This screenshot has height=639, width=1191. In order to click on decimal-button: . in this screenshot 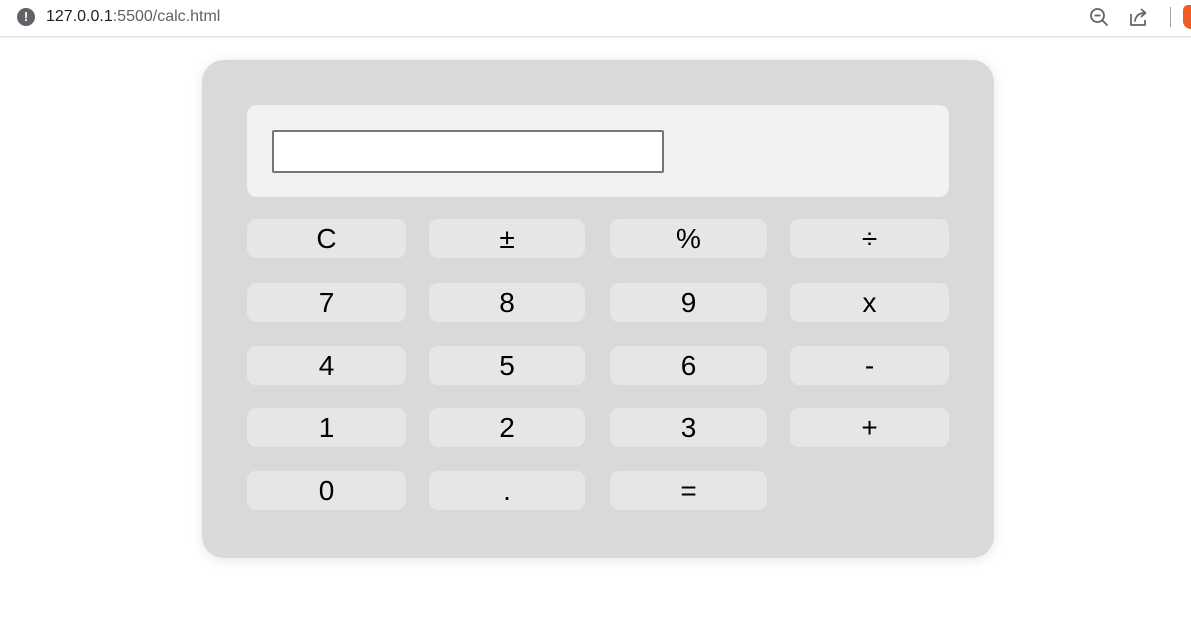, I will do `click(507, 490)`.